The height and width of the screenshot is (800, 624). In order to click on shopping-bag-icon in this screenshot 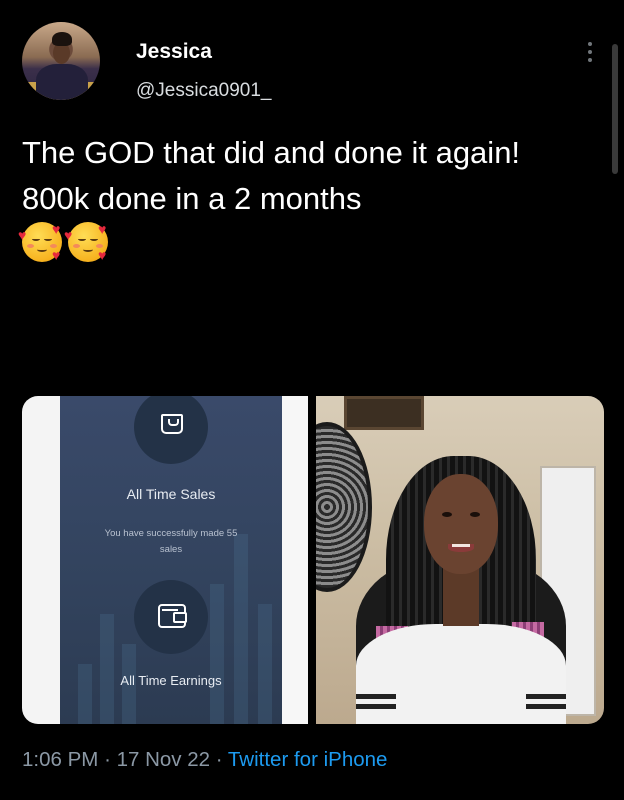, I will do `click(171, 430)`.